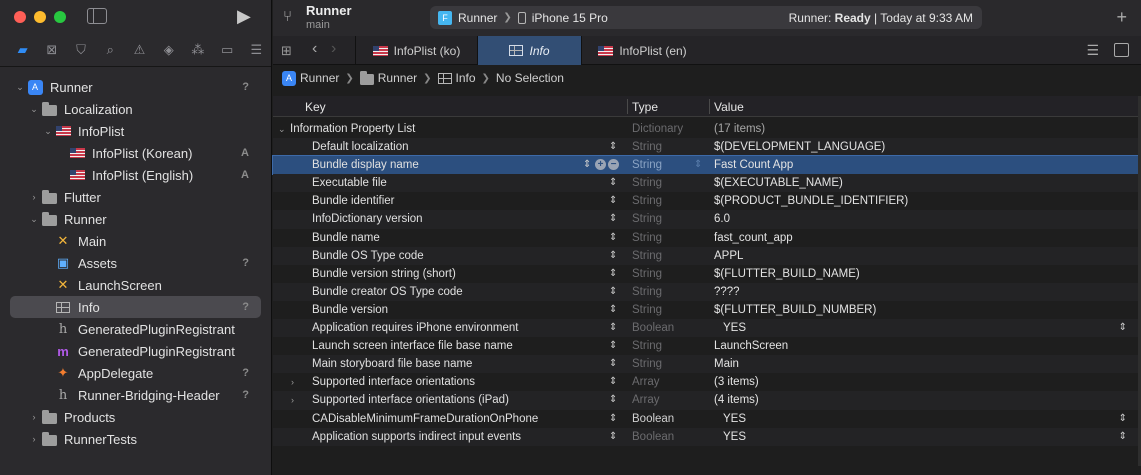 The width and height of the screenshot is (1141, 475). What do you see at coordinates (349, 183) in the screenshot?
I see `plist-key: Executable file` at bounding box center [349, 183].